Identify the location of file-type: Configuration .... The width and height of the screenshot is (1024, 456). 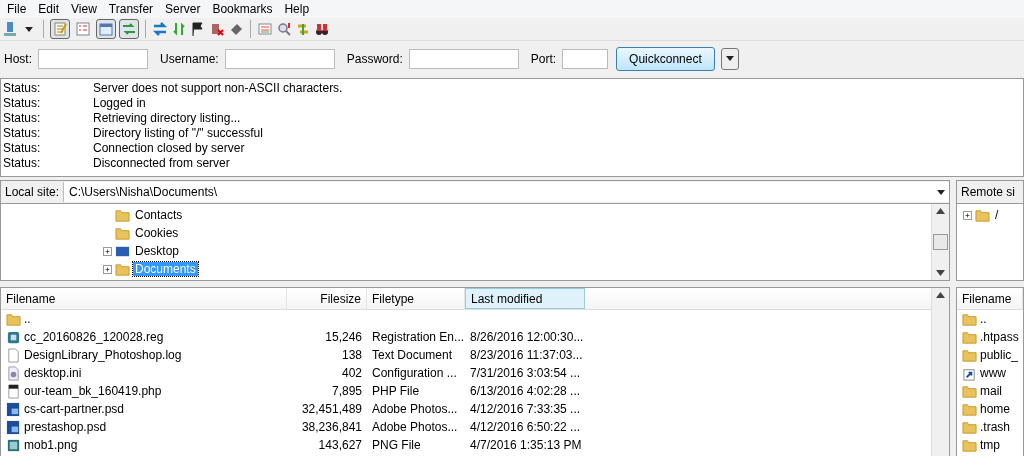
(414, 373).